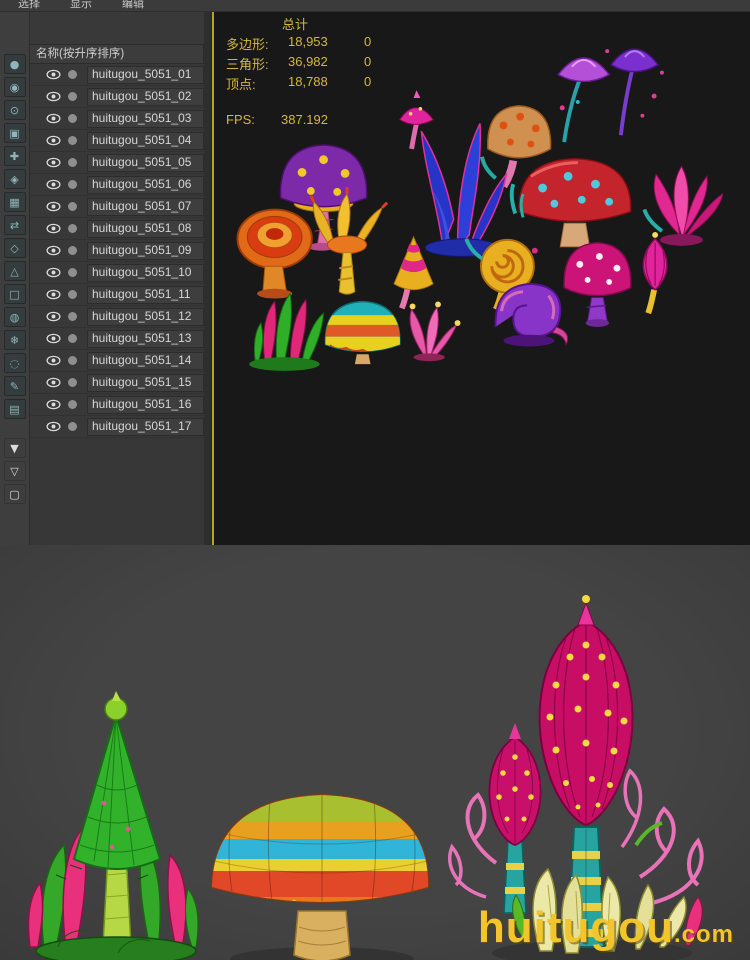 This screenshot has width=750, height=960. I want to click on display-materials-icon: ◍, so click(14, 317).